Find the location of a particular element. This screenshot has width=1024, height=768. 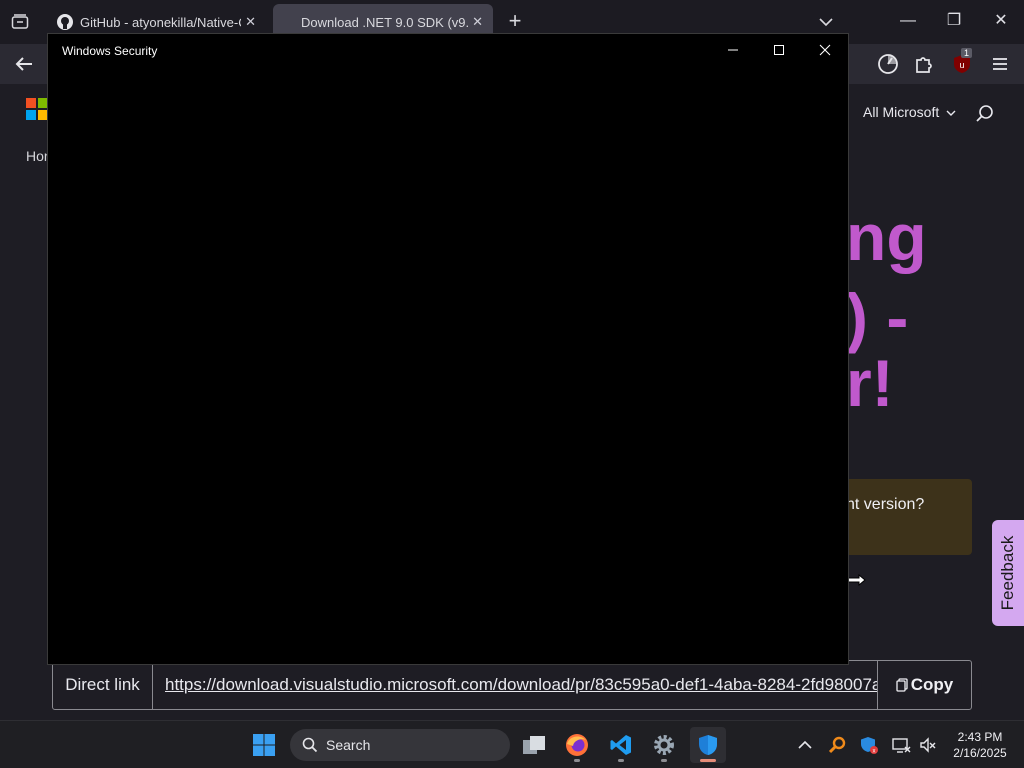

microsoft-logo is located at coordinates (37, 109).